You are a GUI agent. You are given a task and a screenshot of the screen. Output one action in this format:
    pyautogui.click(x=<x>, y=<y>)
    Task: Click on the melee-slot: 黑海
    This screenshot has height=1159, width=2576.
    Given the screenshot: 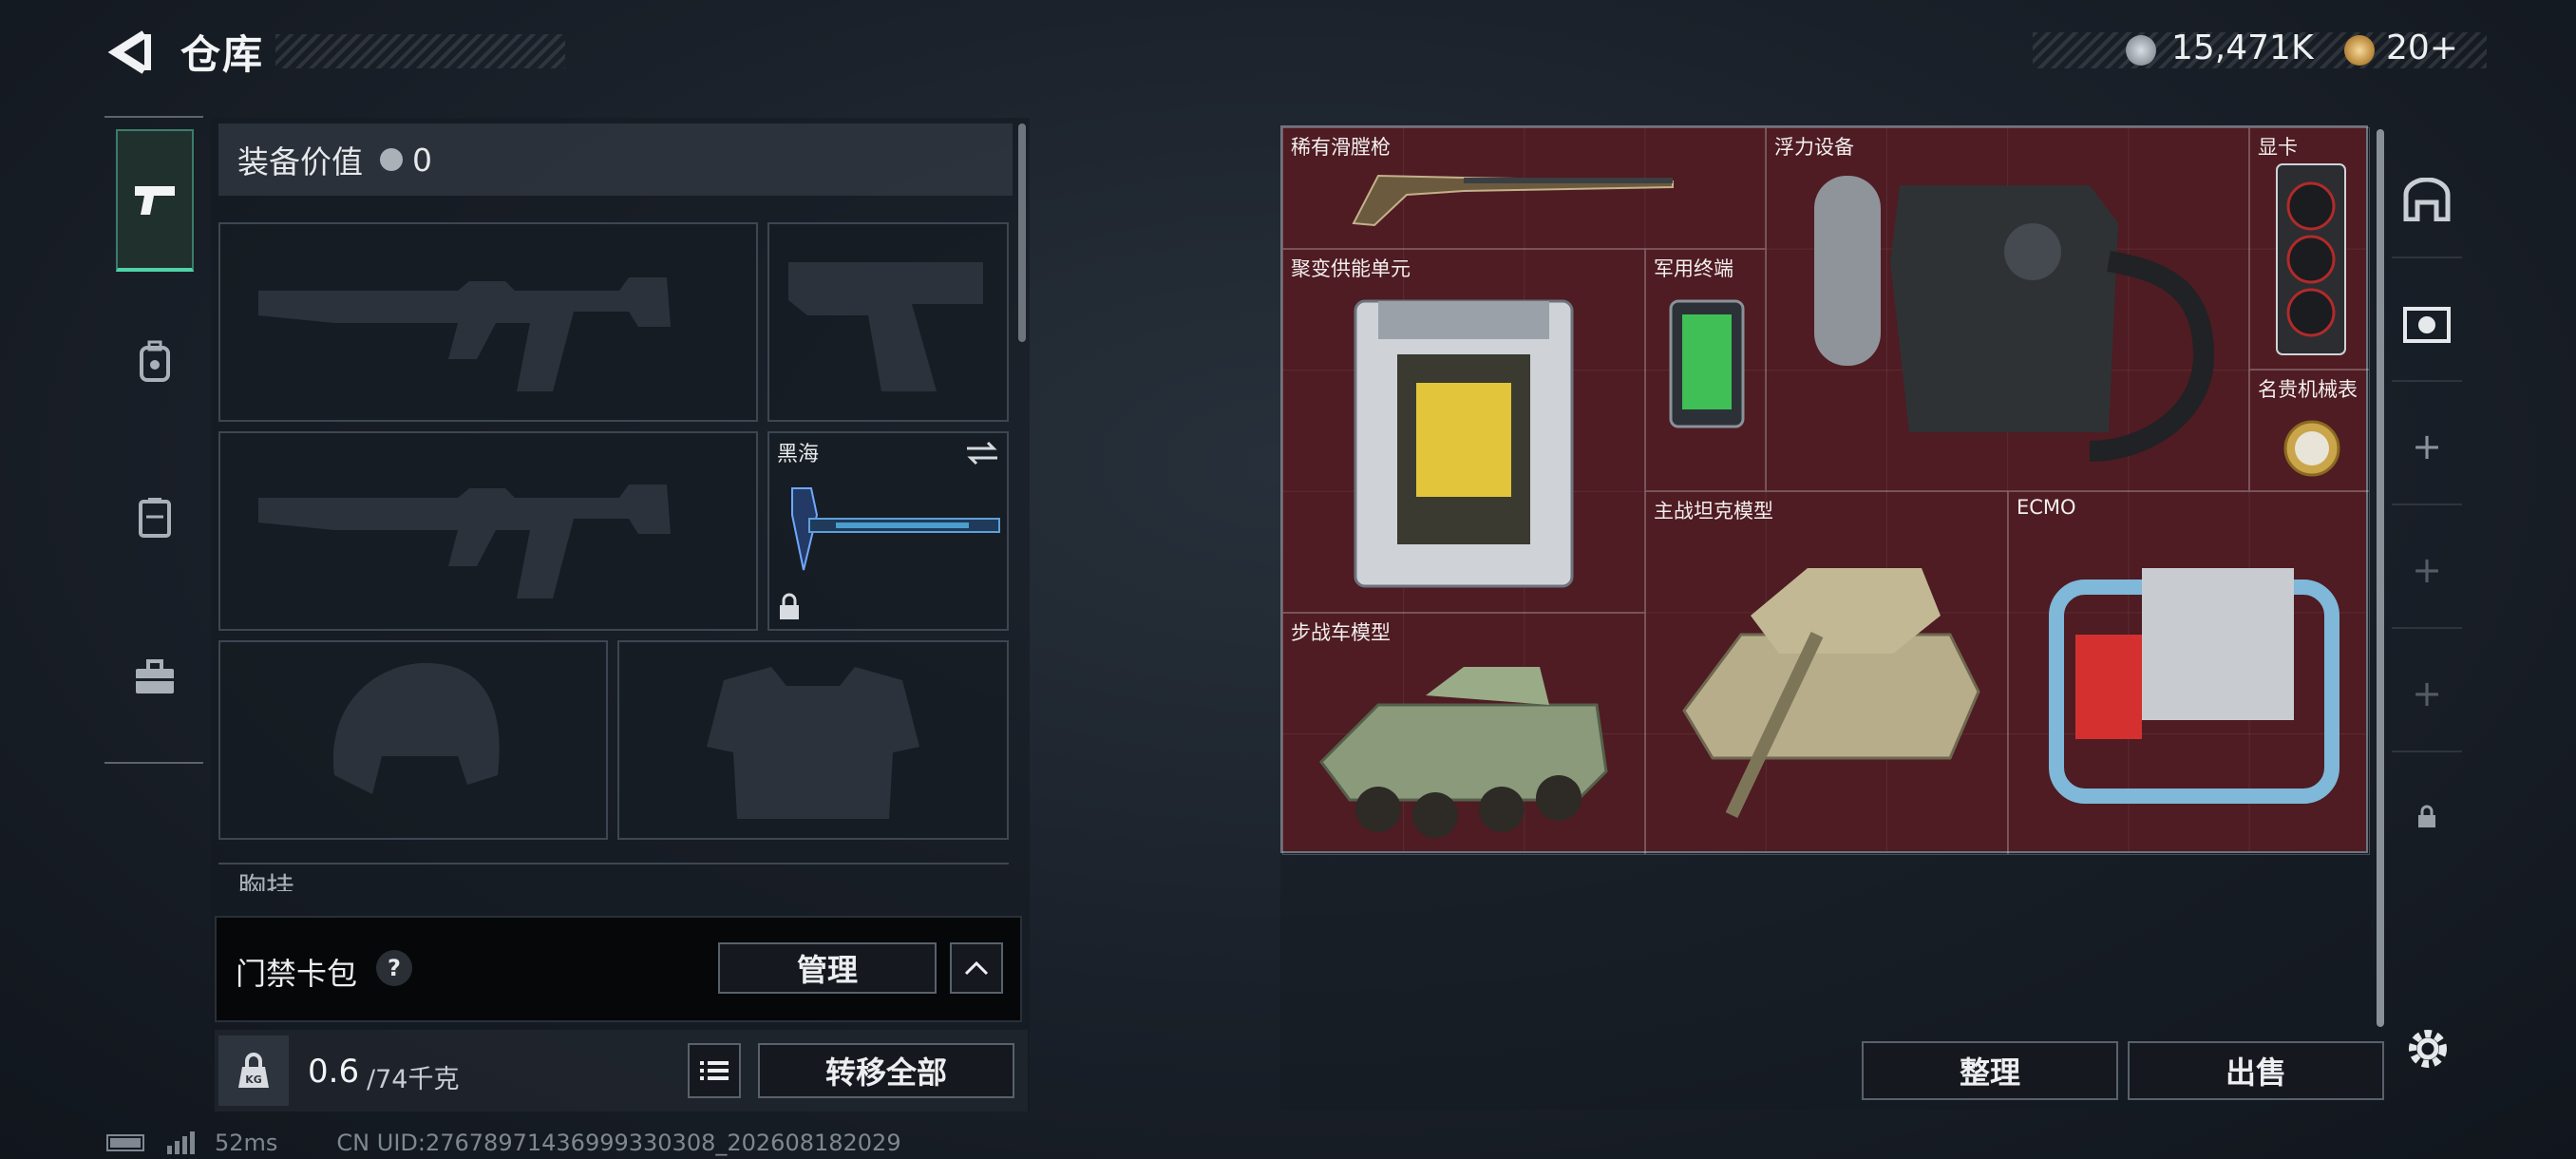 What is the action you would take?
    pyautogui.click(x=888, y=531)
    